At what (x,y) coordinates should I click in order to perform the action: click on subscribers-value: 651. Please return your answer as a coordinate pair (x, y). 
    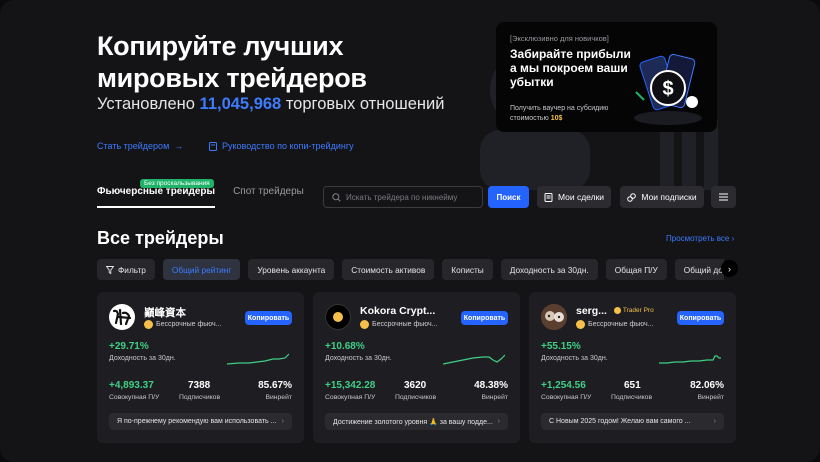
    Looking at the image, I should click on (632, 385).